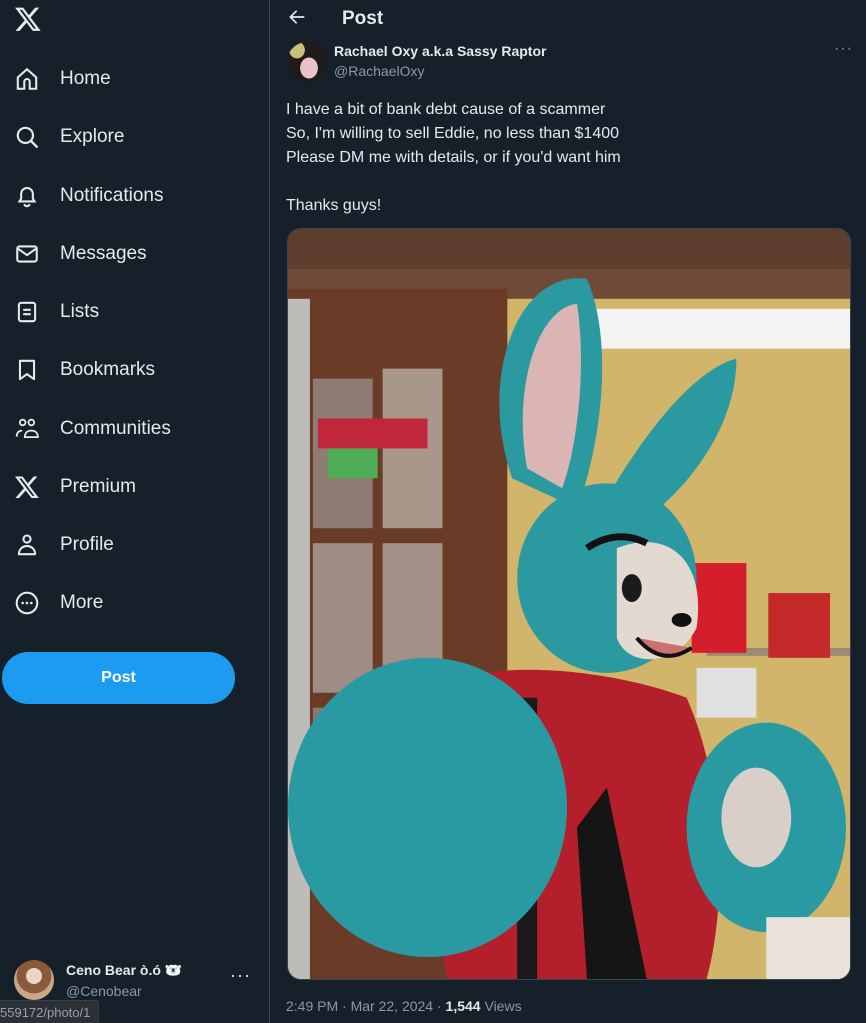 The width and height of the screenshot is (866, 1023). What do you see at coordinates (379, 71) in the screenshot?
I see `author-handle: @RachaelOxy` at bounding box center [379, 71].